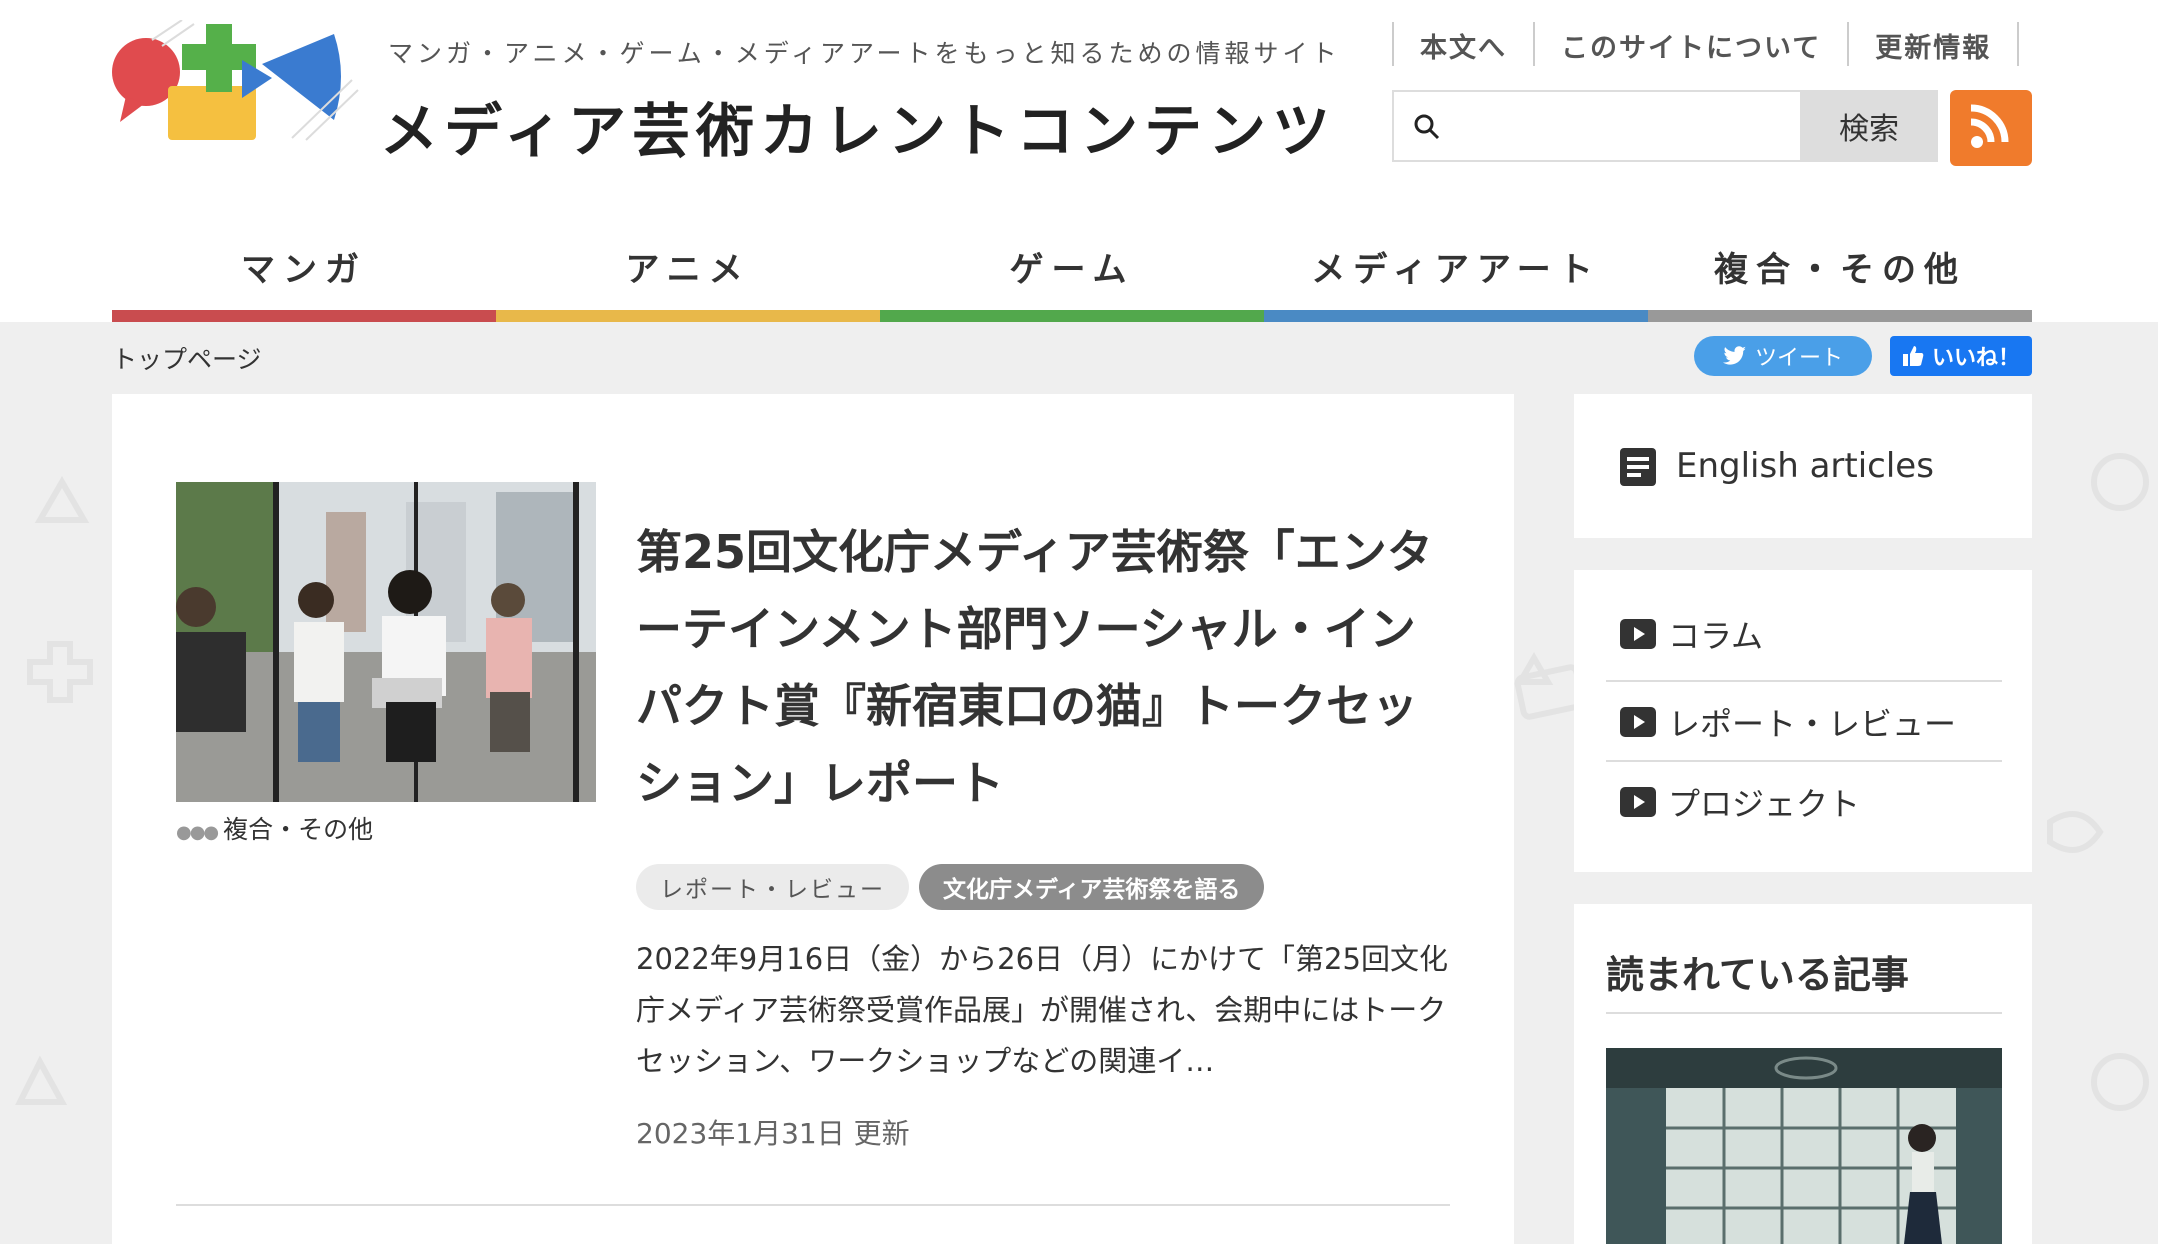 This screenshot has width=2158, height=1244. I want to click on search-input, so click(1602, 126).